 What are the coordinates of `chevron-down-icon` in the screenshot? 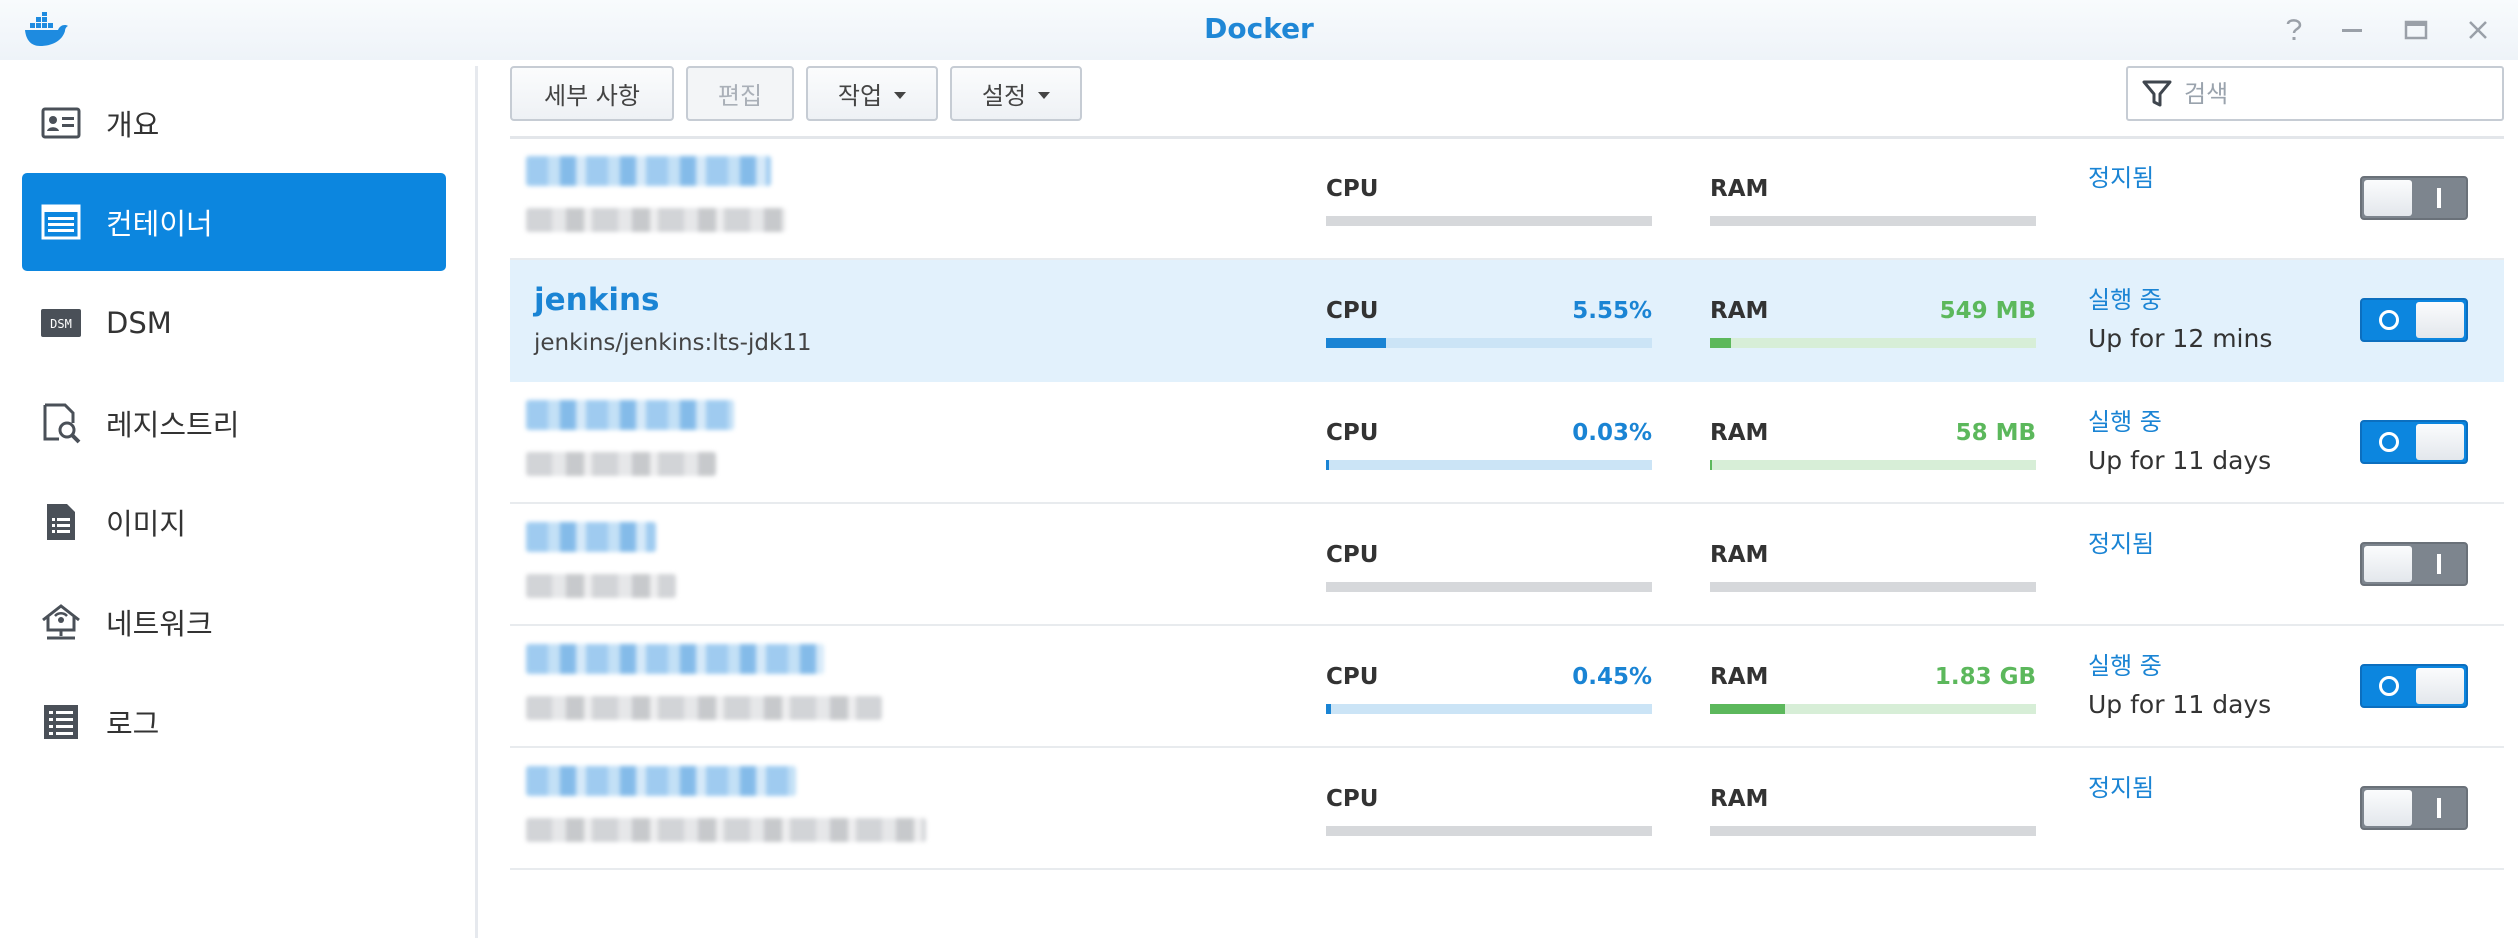 It's located at (900, 95).